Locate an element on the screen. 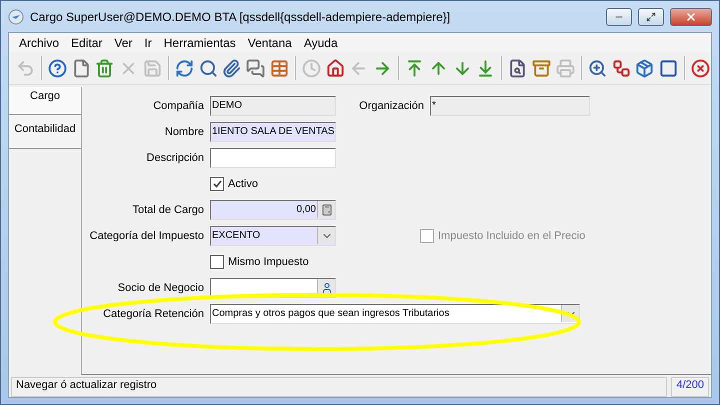  input-field: 0,00 is located at coordinates (273, 210).